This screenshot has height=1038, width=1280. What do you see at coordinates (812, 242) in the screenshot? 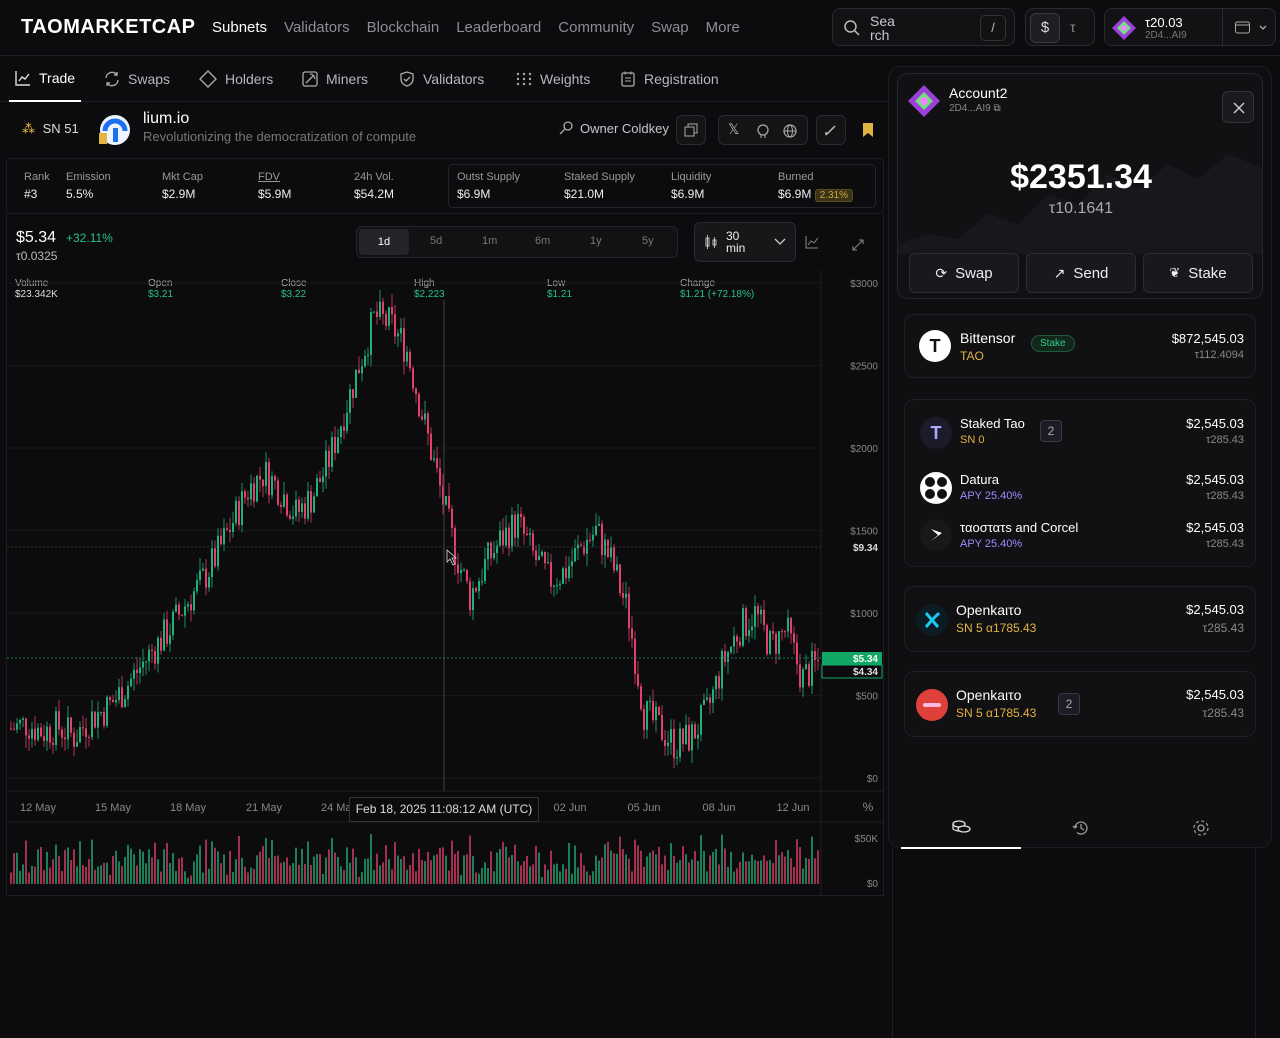
I see `chart-type-icon` at bounding box center [812, 242].